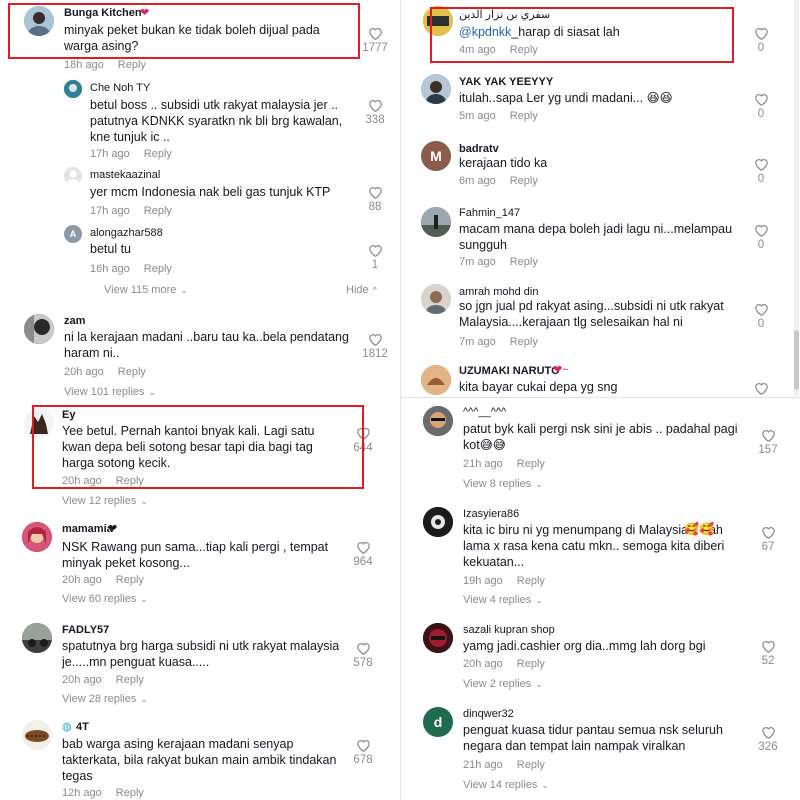 The width and height of the screenshot is (800, 800). What do you see at coordinates (768, 653) in the screenshot?
I see `like-button: 52` at bounding box center [768, 653].